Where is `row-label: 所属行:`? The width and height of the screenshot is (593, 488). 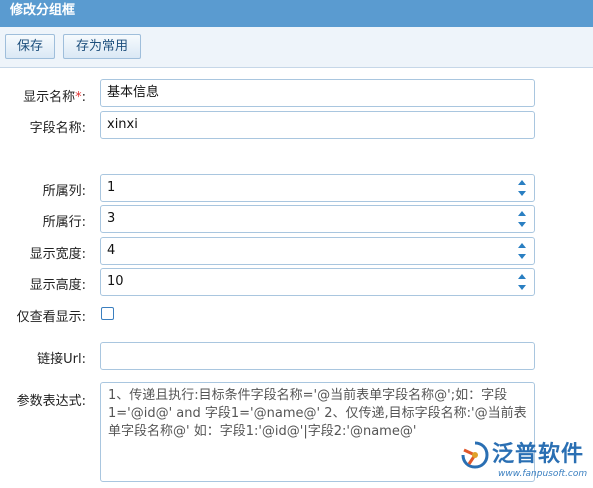 row-label: 所属行: is located at coordinates (64, 222).